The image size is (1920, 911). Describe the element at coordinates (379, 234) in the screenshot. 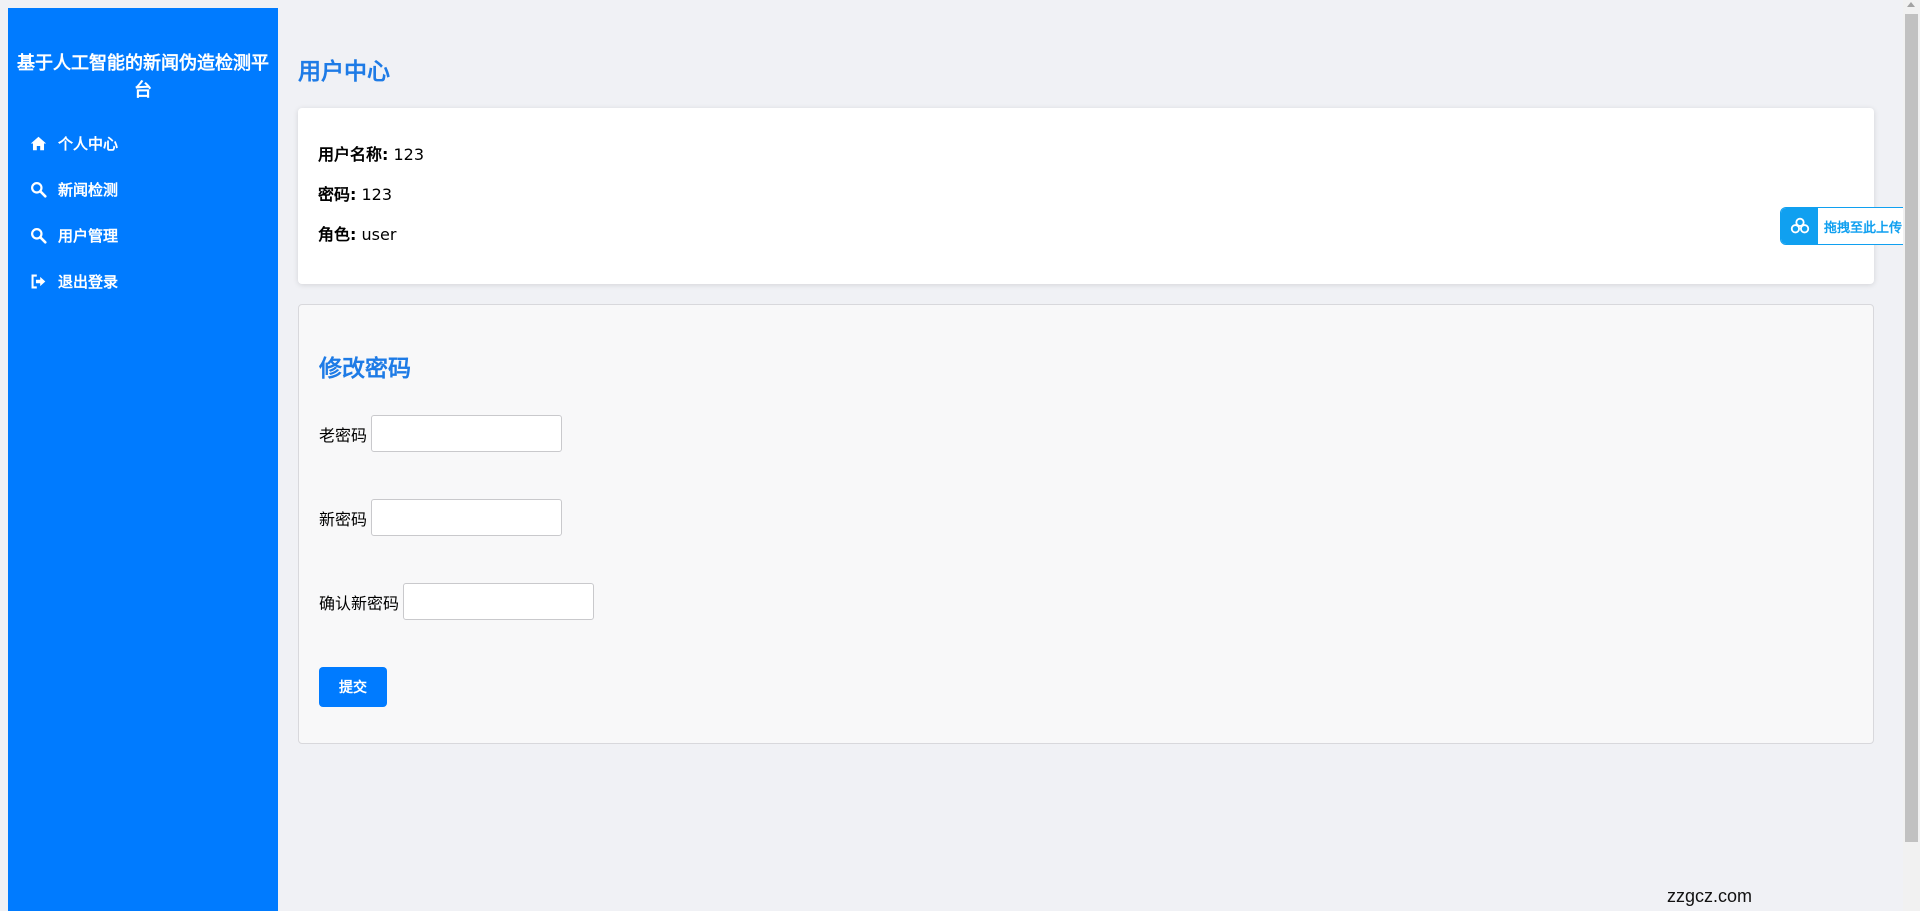

I see `role-value: user` at that location.